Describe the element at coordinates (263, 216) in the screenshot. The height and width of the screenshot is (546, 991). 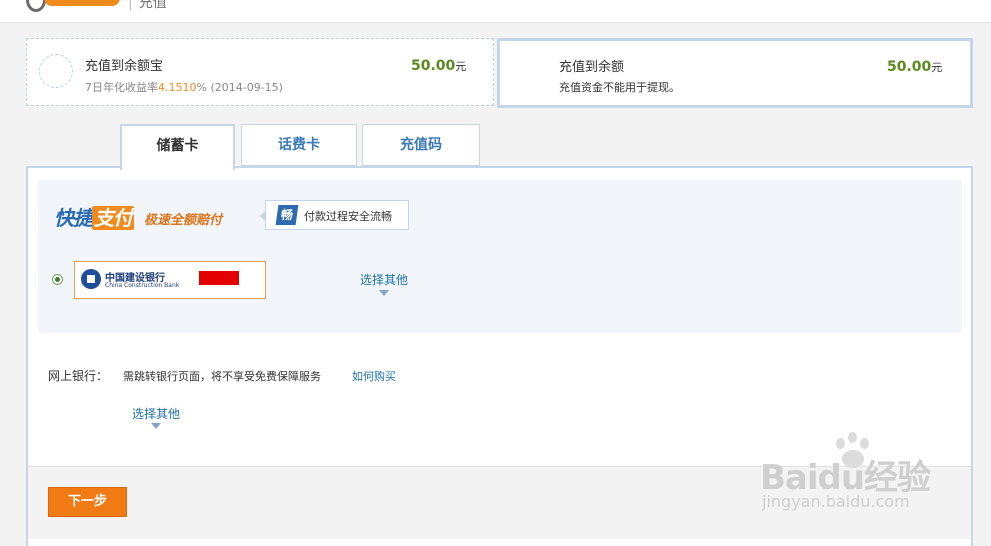
I see `badge-notch` at that location.